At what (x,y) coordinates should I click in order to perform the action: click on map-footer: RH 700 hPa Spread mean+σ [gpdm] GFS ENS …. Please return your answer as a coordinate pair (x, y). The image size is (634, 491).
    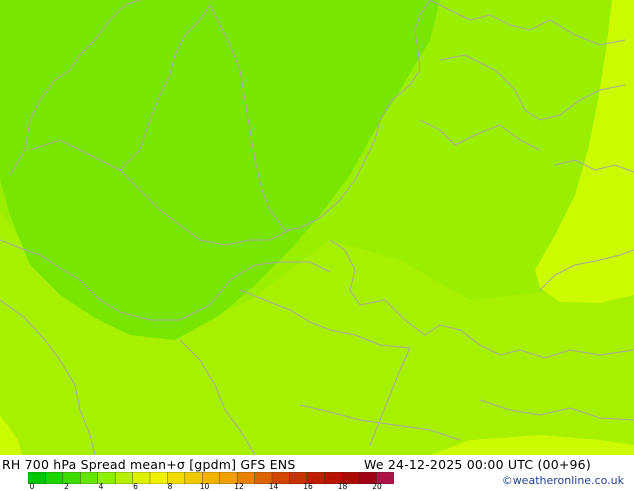
    Looking at the image, I should click on (317, 473).